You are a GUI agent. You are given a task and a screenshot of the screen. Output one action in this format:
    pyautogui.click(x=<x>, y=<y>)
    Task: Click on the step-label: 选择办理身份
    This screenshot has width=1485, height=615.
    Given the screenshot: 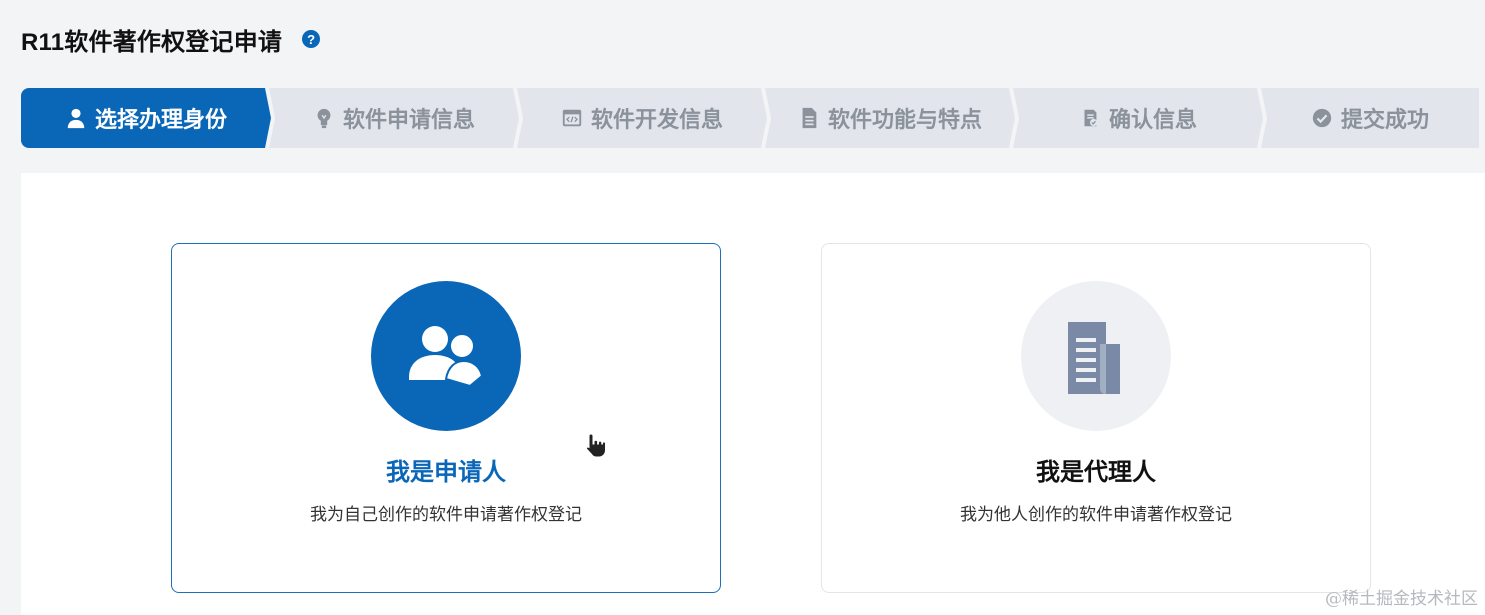 What is the action you would take?
    pyautogui.click(x=160, y=119)
    